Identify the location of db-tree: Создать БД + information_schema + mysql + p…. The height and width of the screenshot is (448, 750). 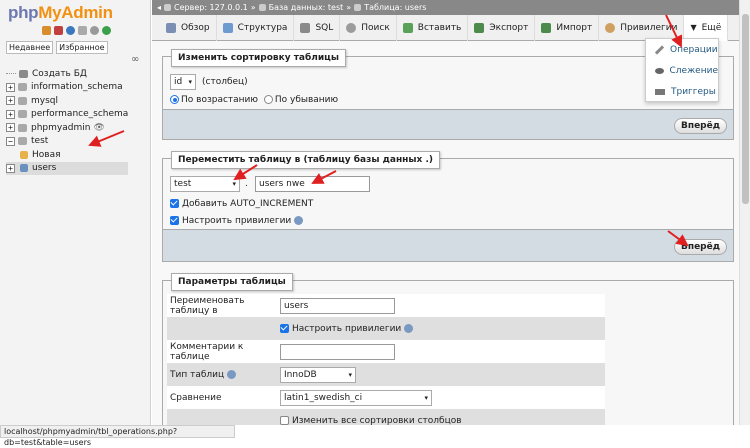
(67, 121).